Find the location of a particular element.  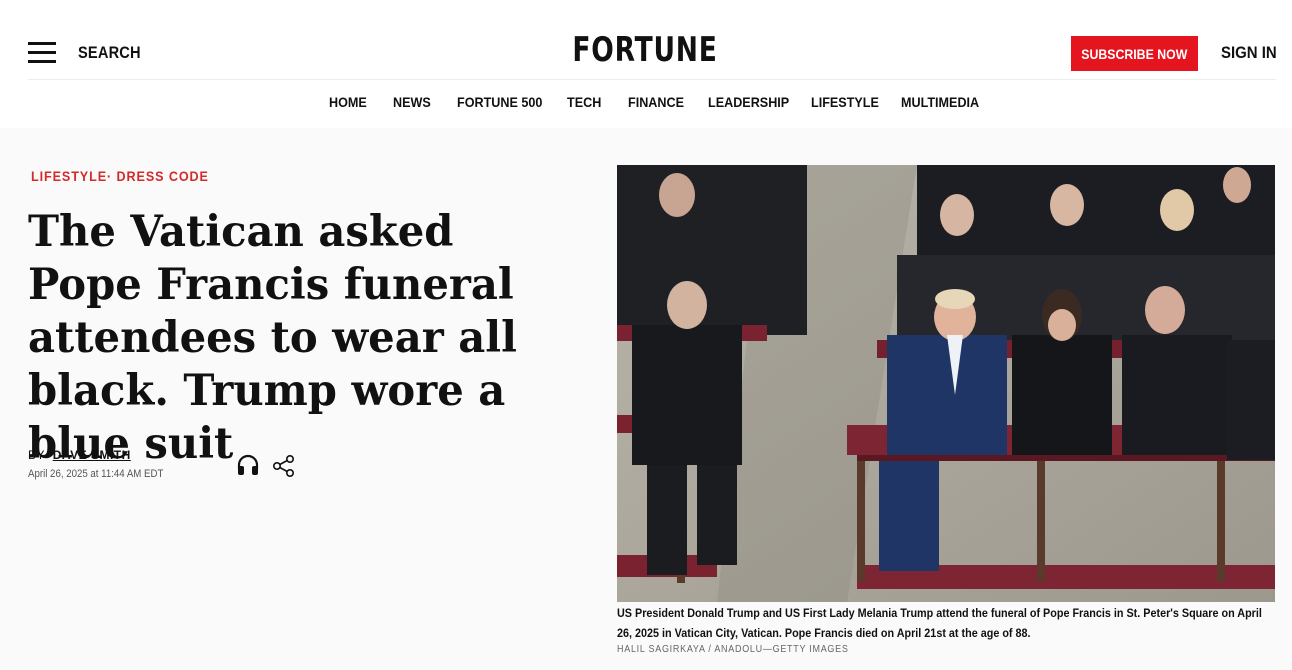

nav-item-leadership: LEADERSHIP is located at coordinates (748, 102).